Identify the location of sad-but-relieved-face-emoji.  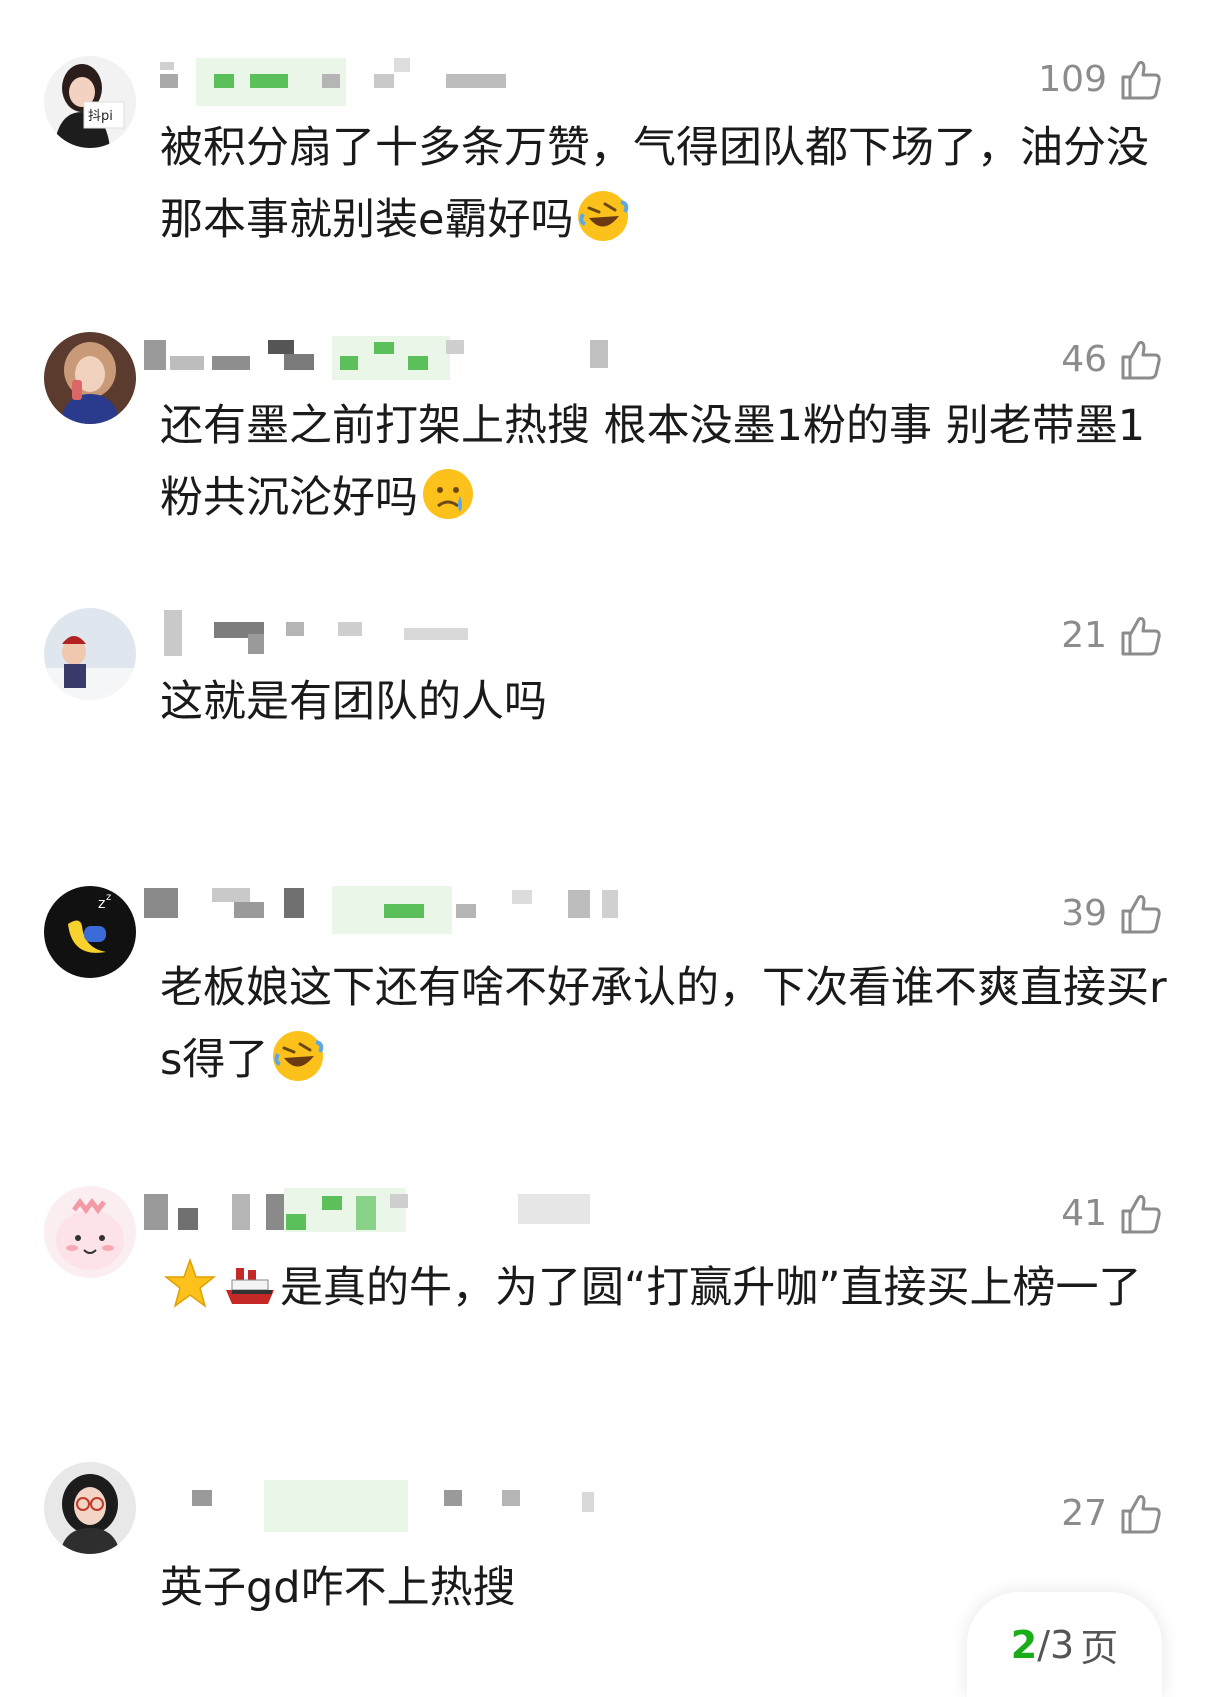
(448, 494).